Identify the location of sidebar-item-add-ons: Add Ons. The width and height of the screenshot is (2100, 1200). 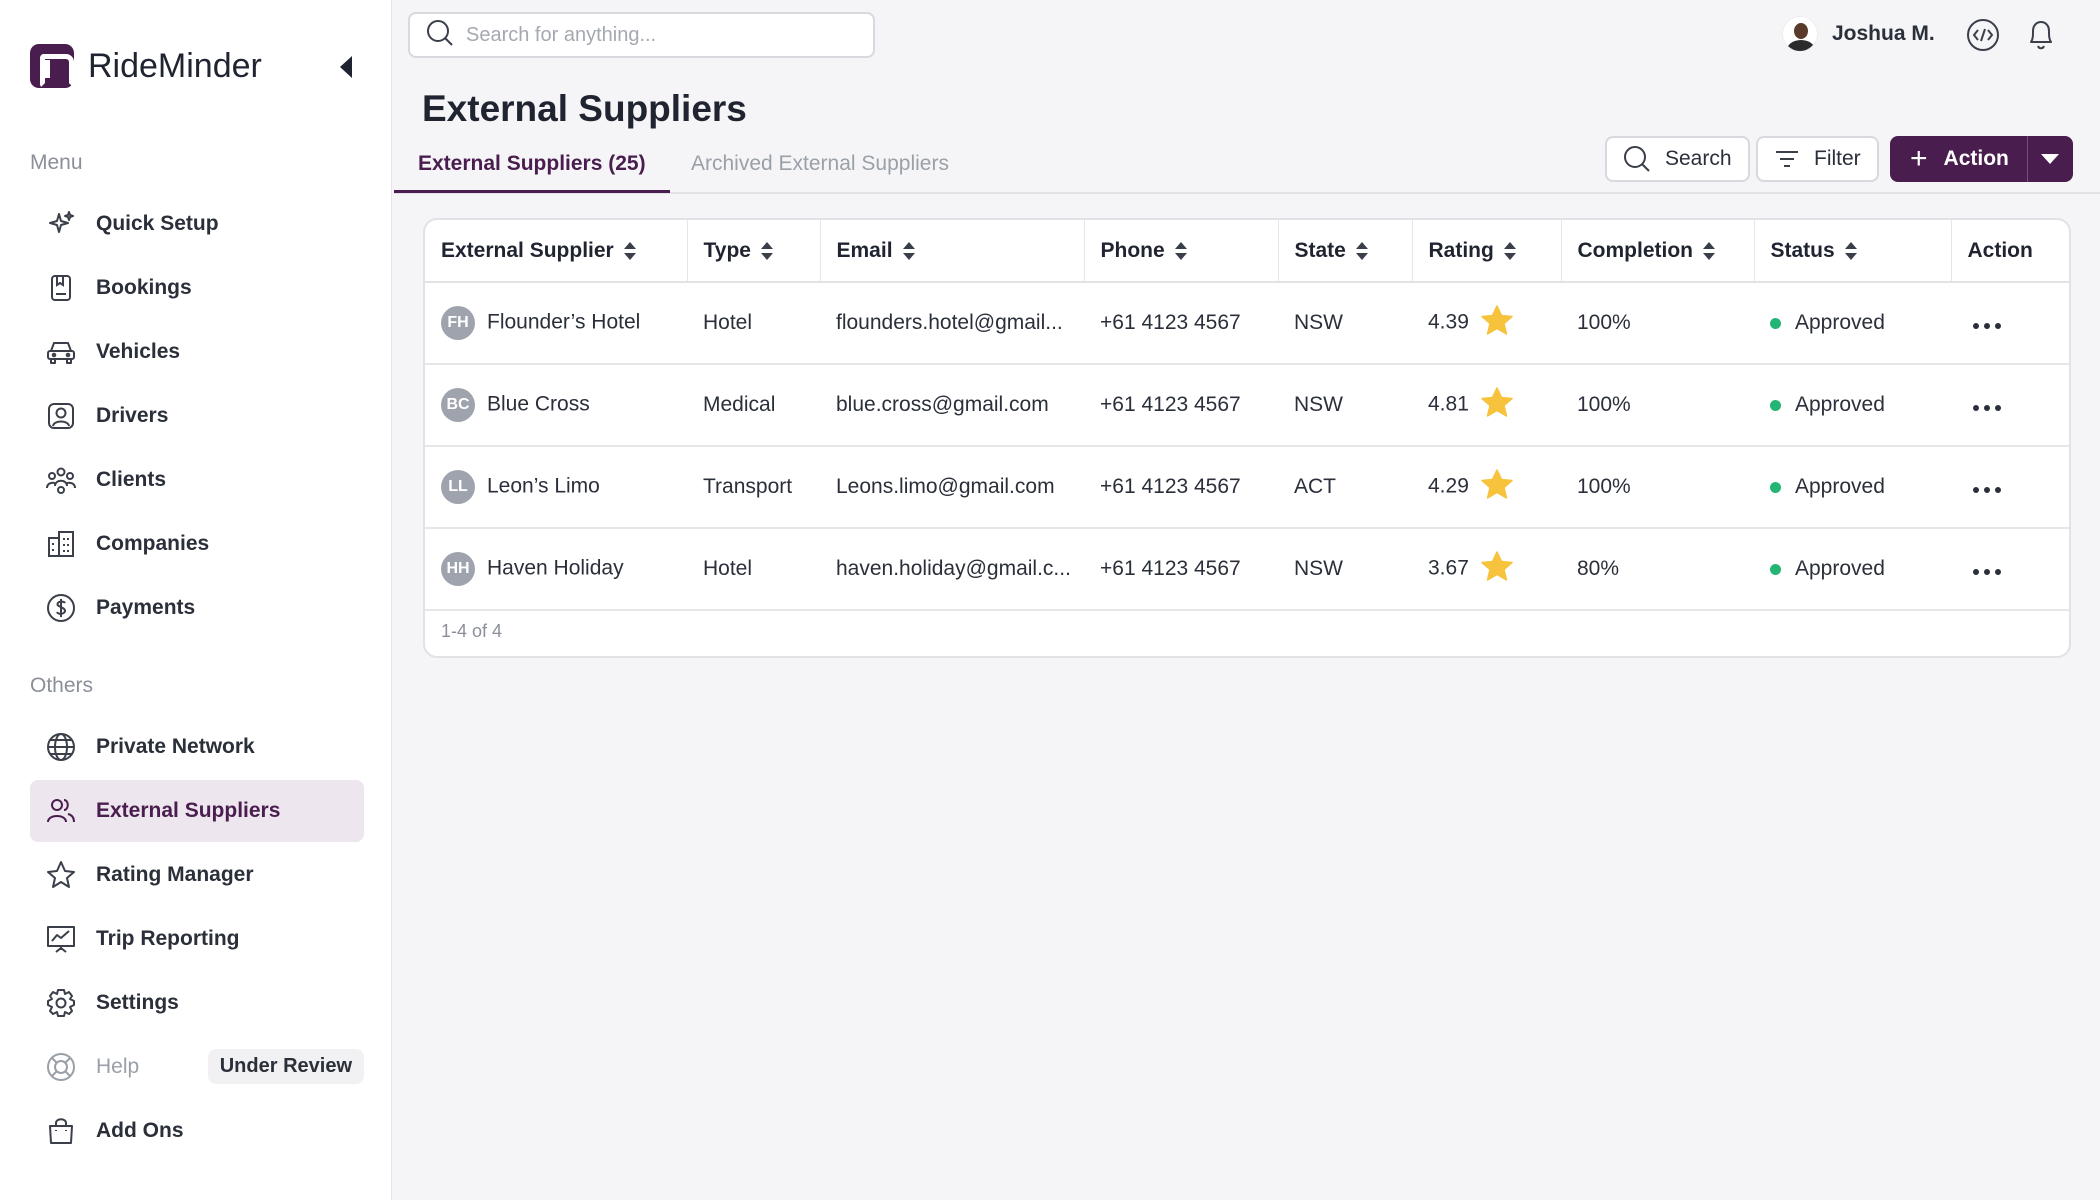
(197, 1131).